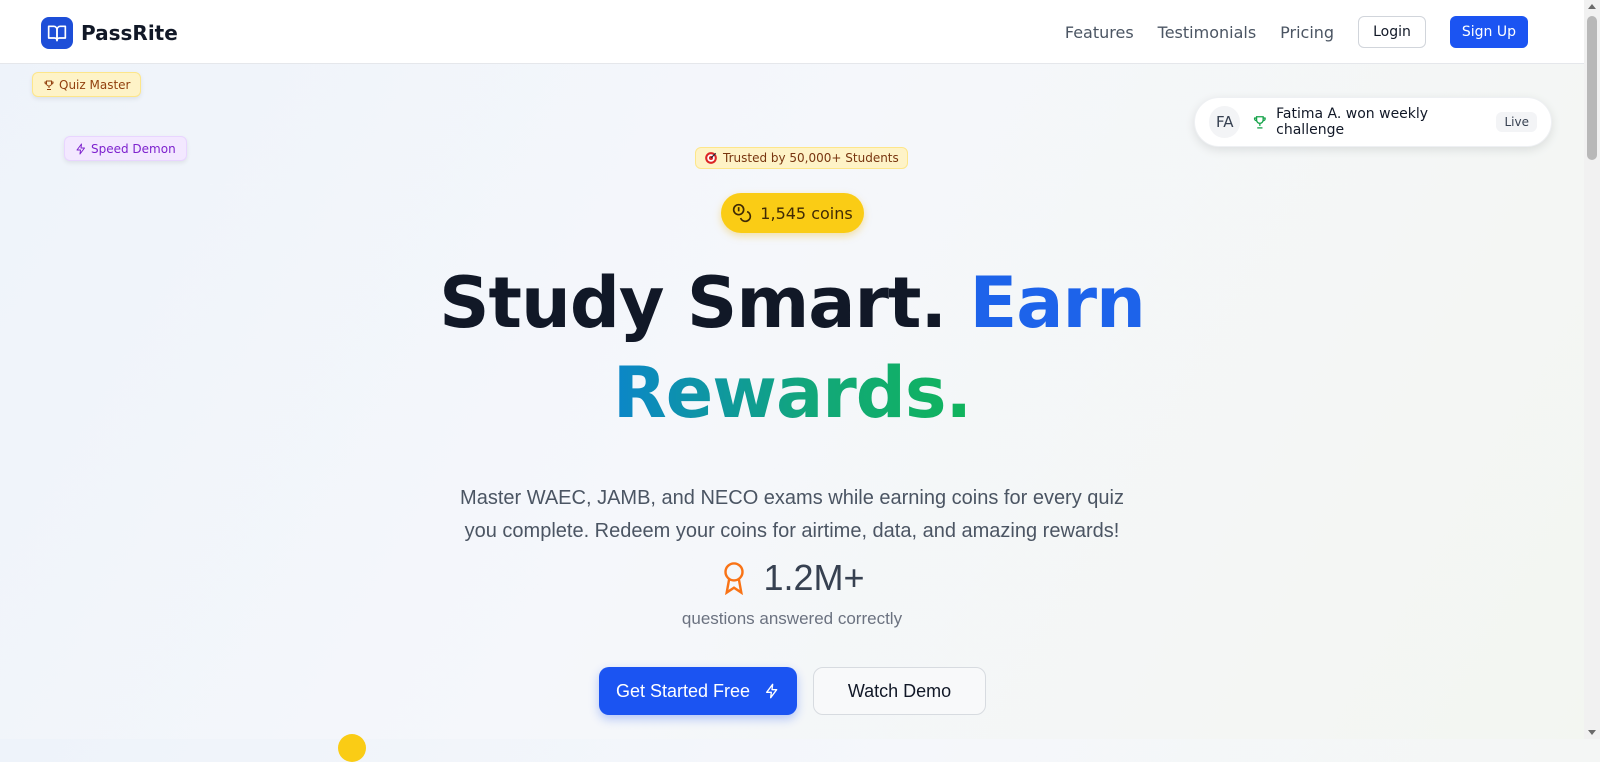  What do you see at coordinates (899, 691) in the screenshot?
I see `watch-demo-button: Watch Demo` at bounding box center [899, 691].